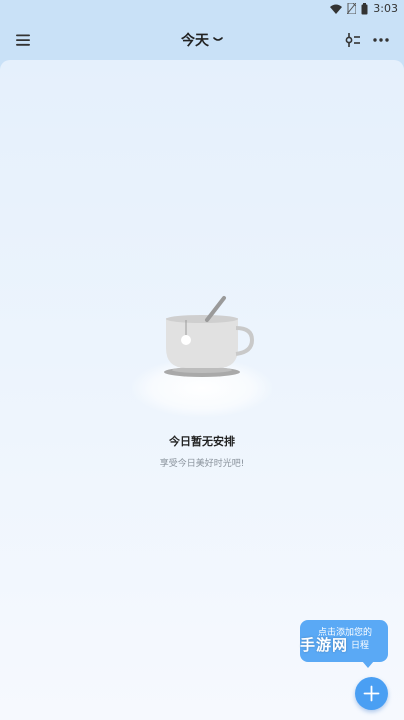  Describe the element at coordinates (202, 9) in the screenshot. I see `status-bar: 3:03` at that location.